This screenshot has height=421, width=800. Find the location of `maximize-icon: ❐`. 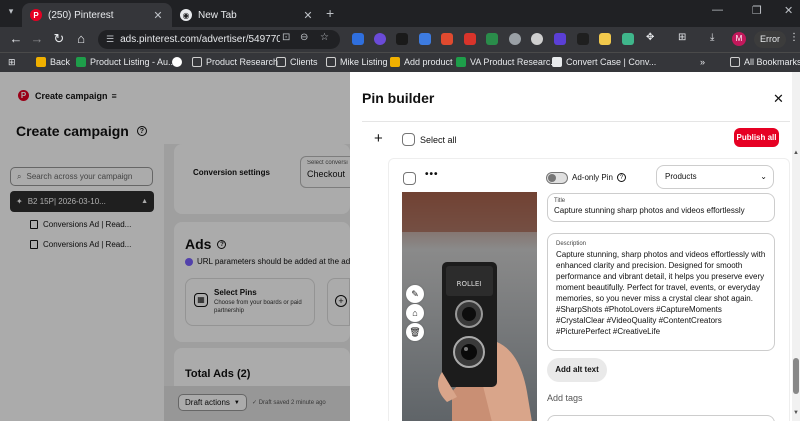

maximize-icon: ❐ is located at coordinates (757, 10).